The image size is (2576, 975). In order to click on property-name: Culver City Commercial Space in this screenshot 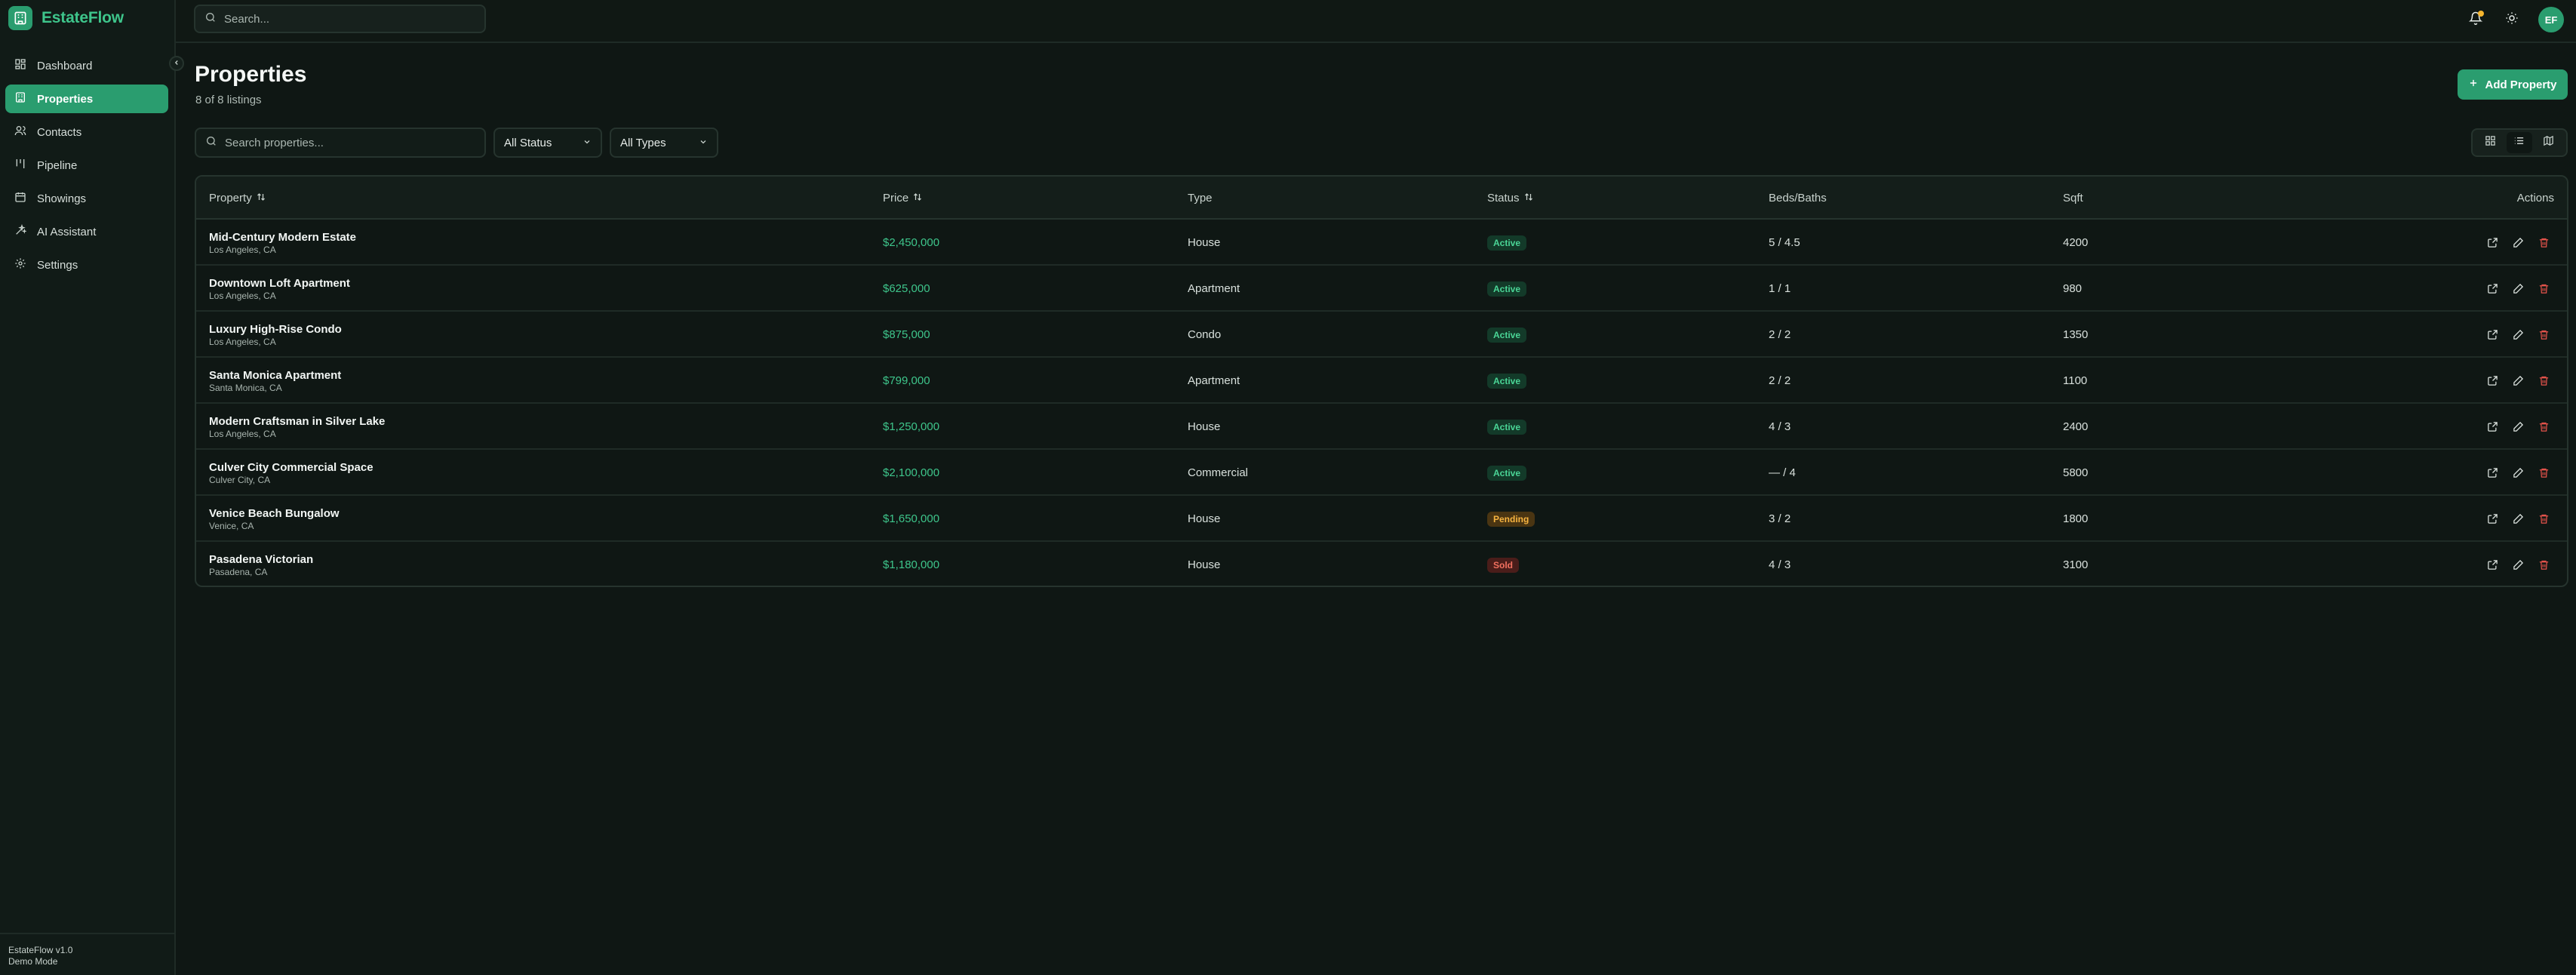, I will do `click(291, 468)`.